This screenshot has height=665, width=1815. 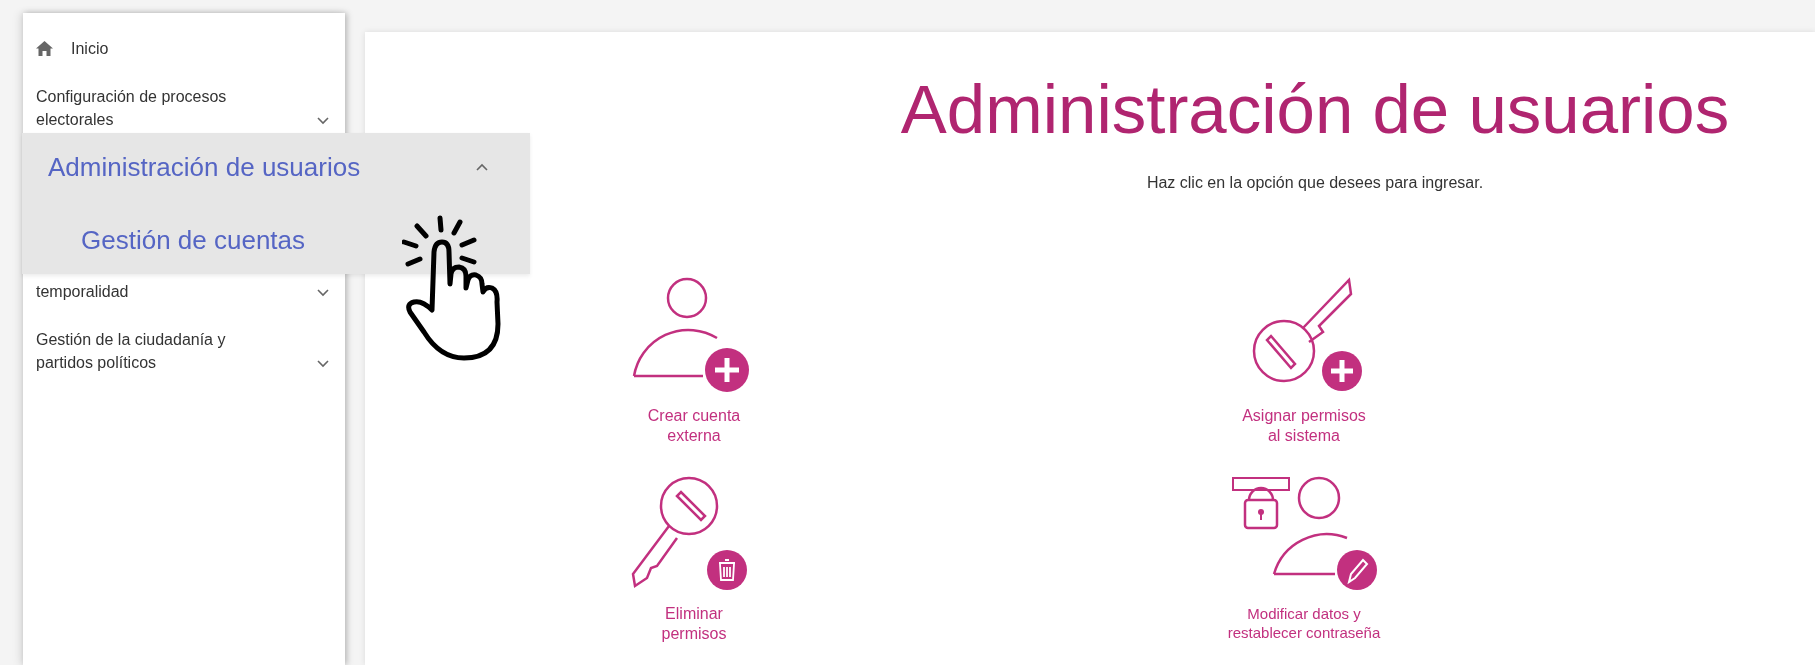 I want to click on sidebar-item: Administración de usuarios, so click(x=276, y=167).